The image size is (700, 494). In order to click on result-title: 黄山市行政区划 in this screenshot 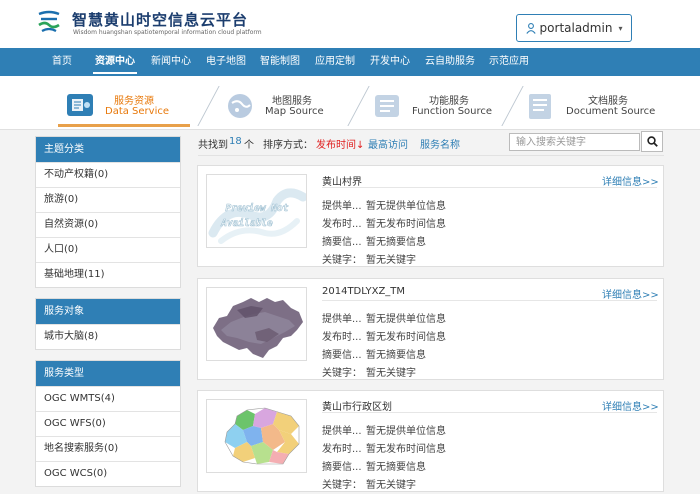, I will do `click(357, 405)`.